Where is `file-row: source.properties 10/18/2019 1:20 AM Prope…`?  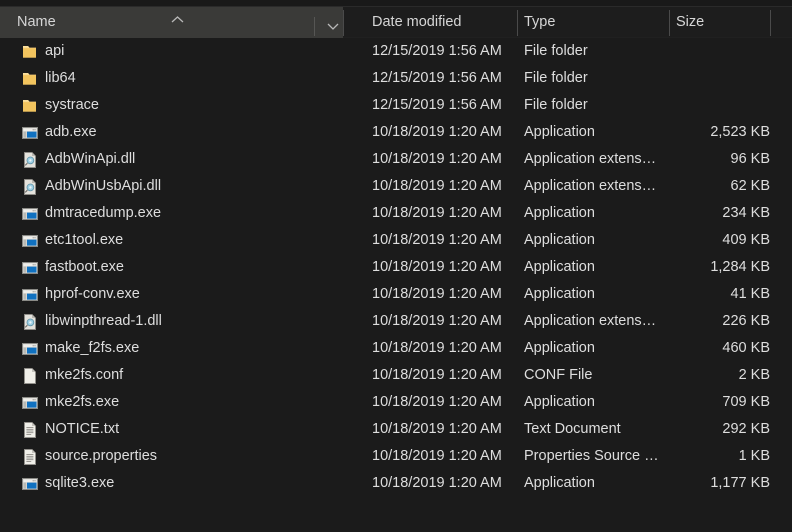
file-row: source.properties 10/18/2019 1:20 AM Prope… is located at coordinates (396, 456).